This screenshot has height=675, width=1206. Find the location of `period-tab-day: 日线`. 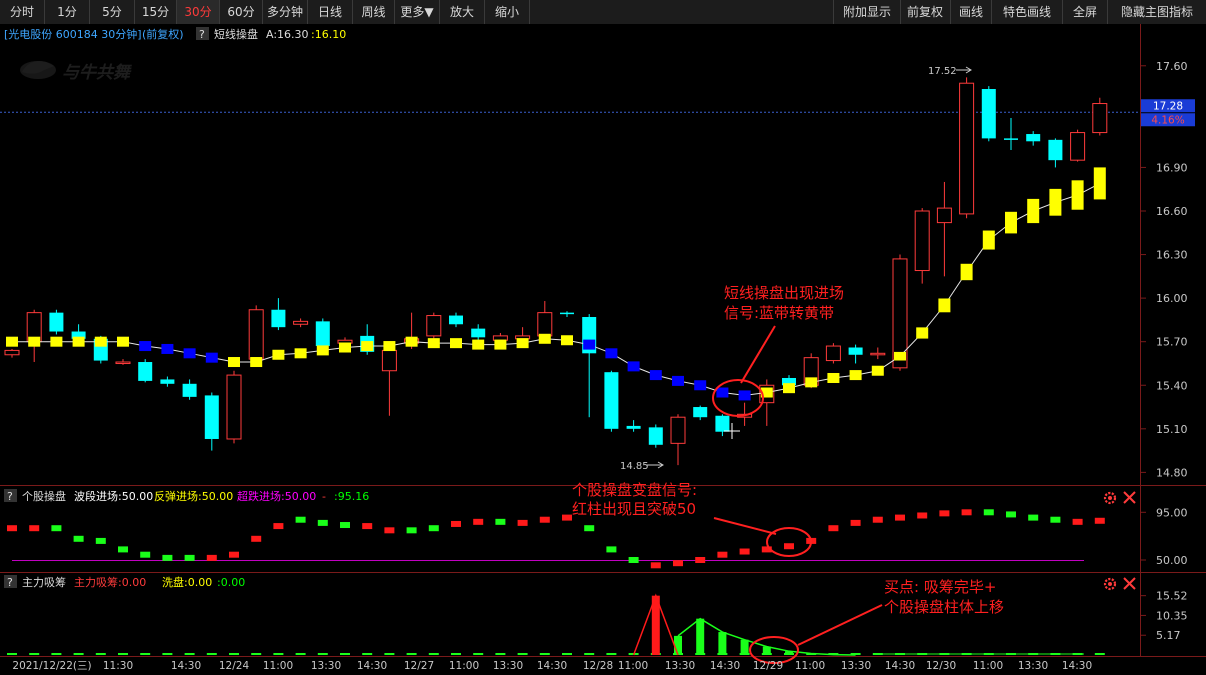

period-tab-day: 日线 is located at coordinates (330, 12).